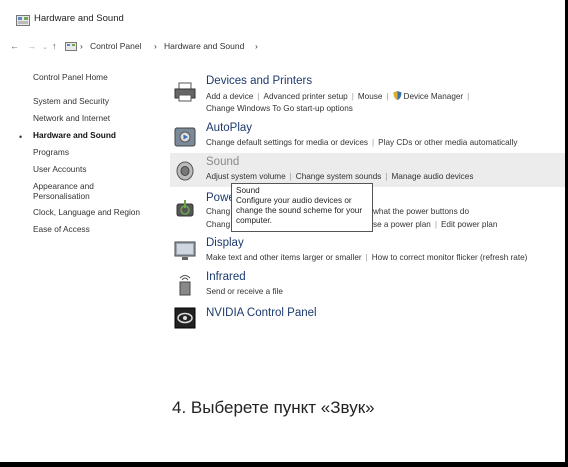 This screenshot has width=568, height=467. I want to click on recent-chevron-icon: ⌄, so click(45, 47).